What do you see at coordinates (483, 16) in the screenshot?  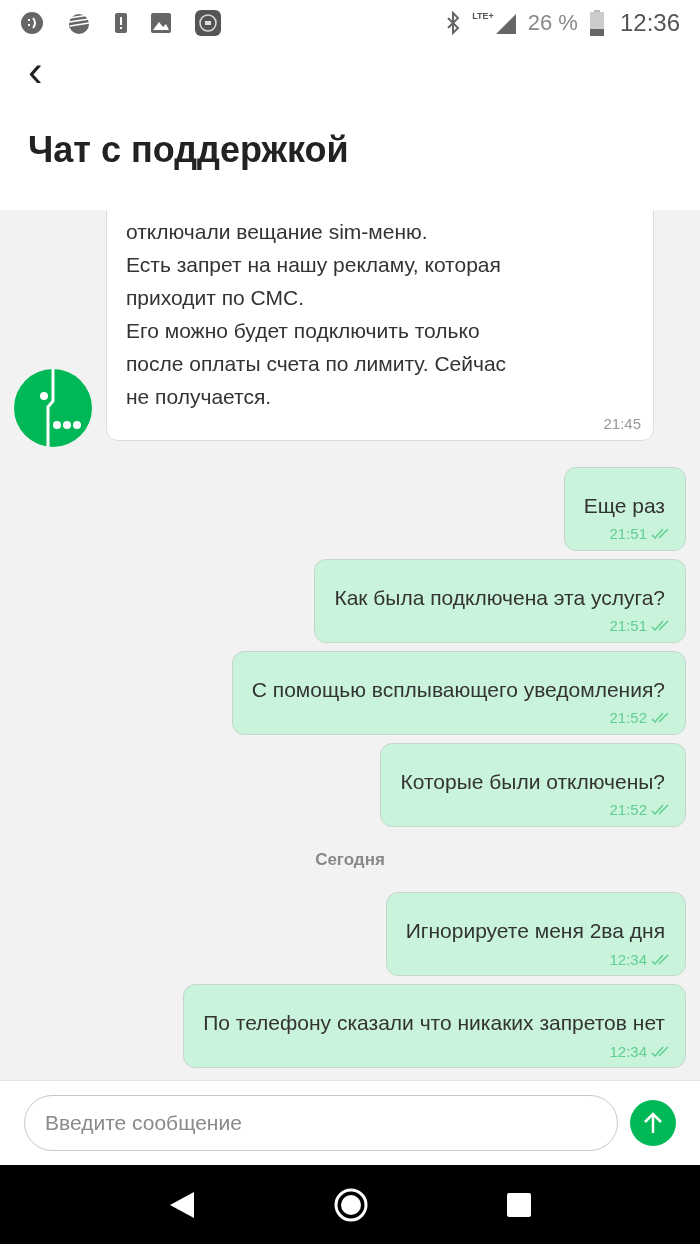 I see `network-label: LTE+` at bounding box center [483, 16].